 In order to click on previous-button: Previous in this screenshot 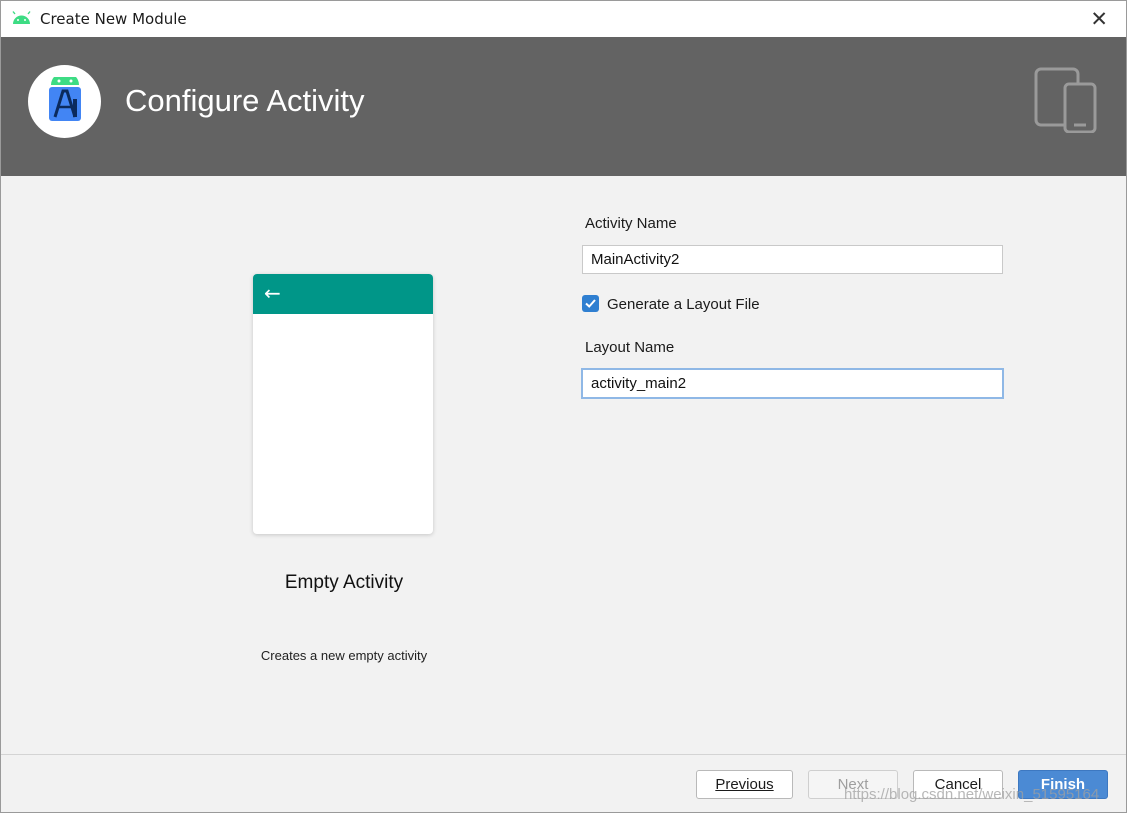, I will do `click(744, 784)`.